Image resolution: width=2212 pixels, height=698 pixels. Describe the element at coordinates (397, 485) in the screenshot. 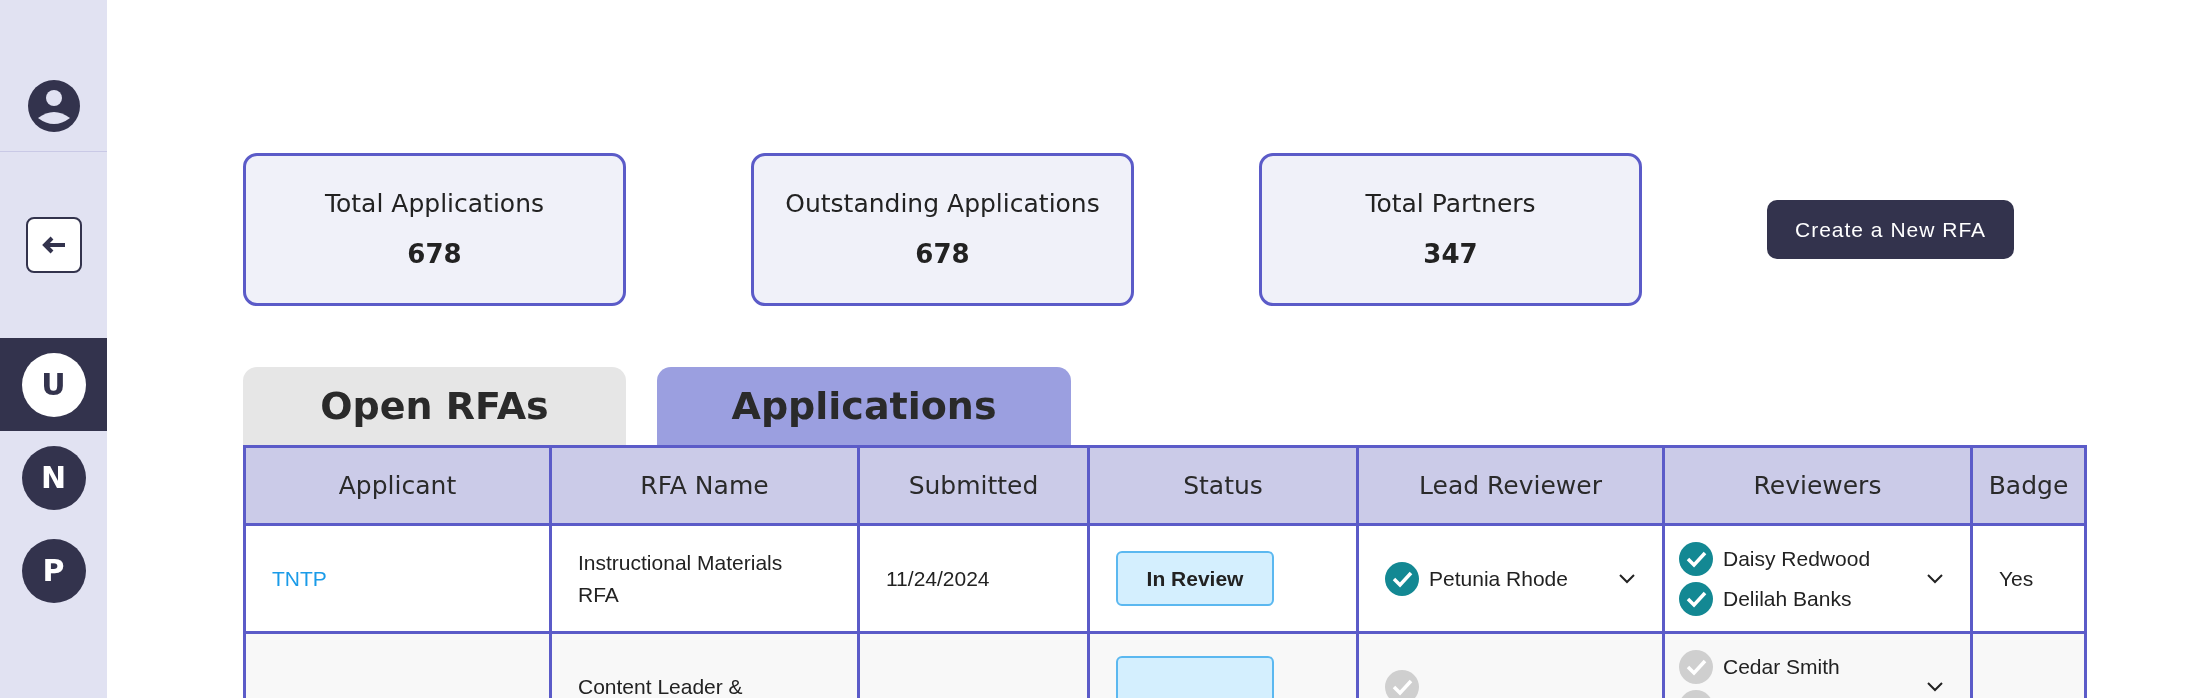

I see `column-header: Applicant` at that location.